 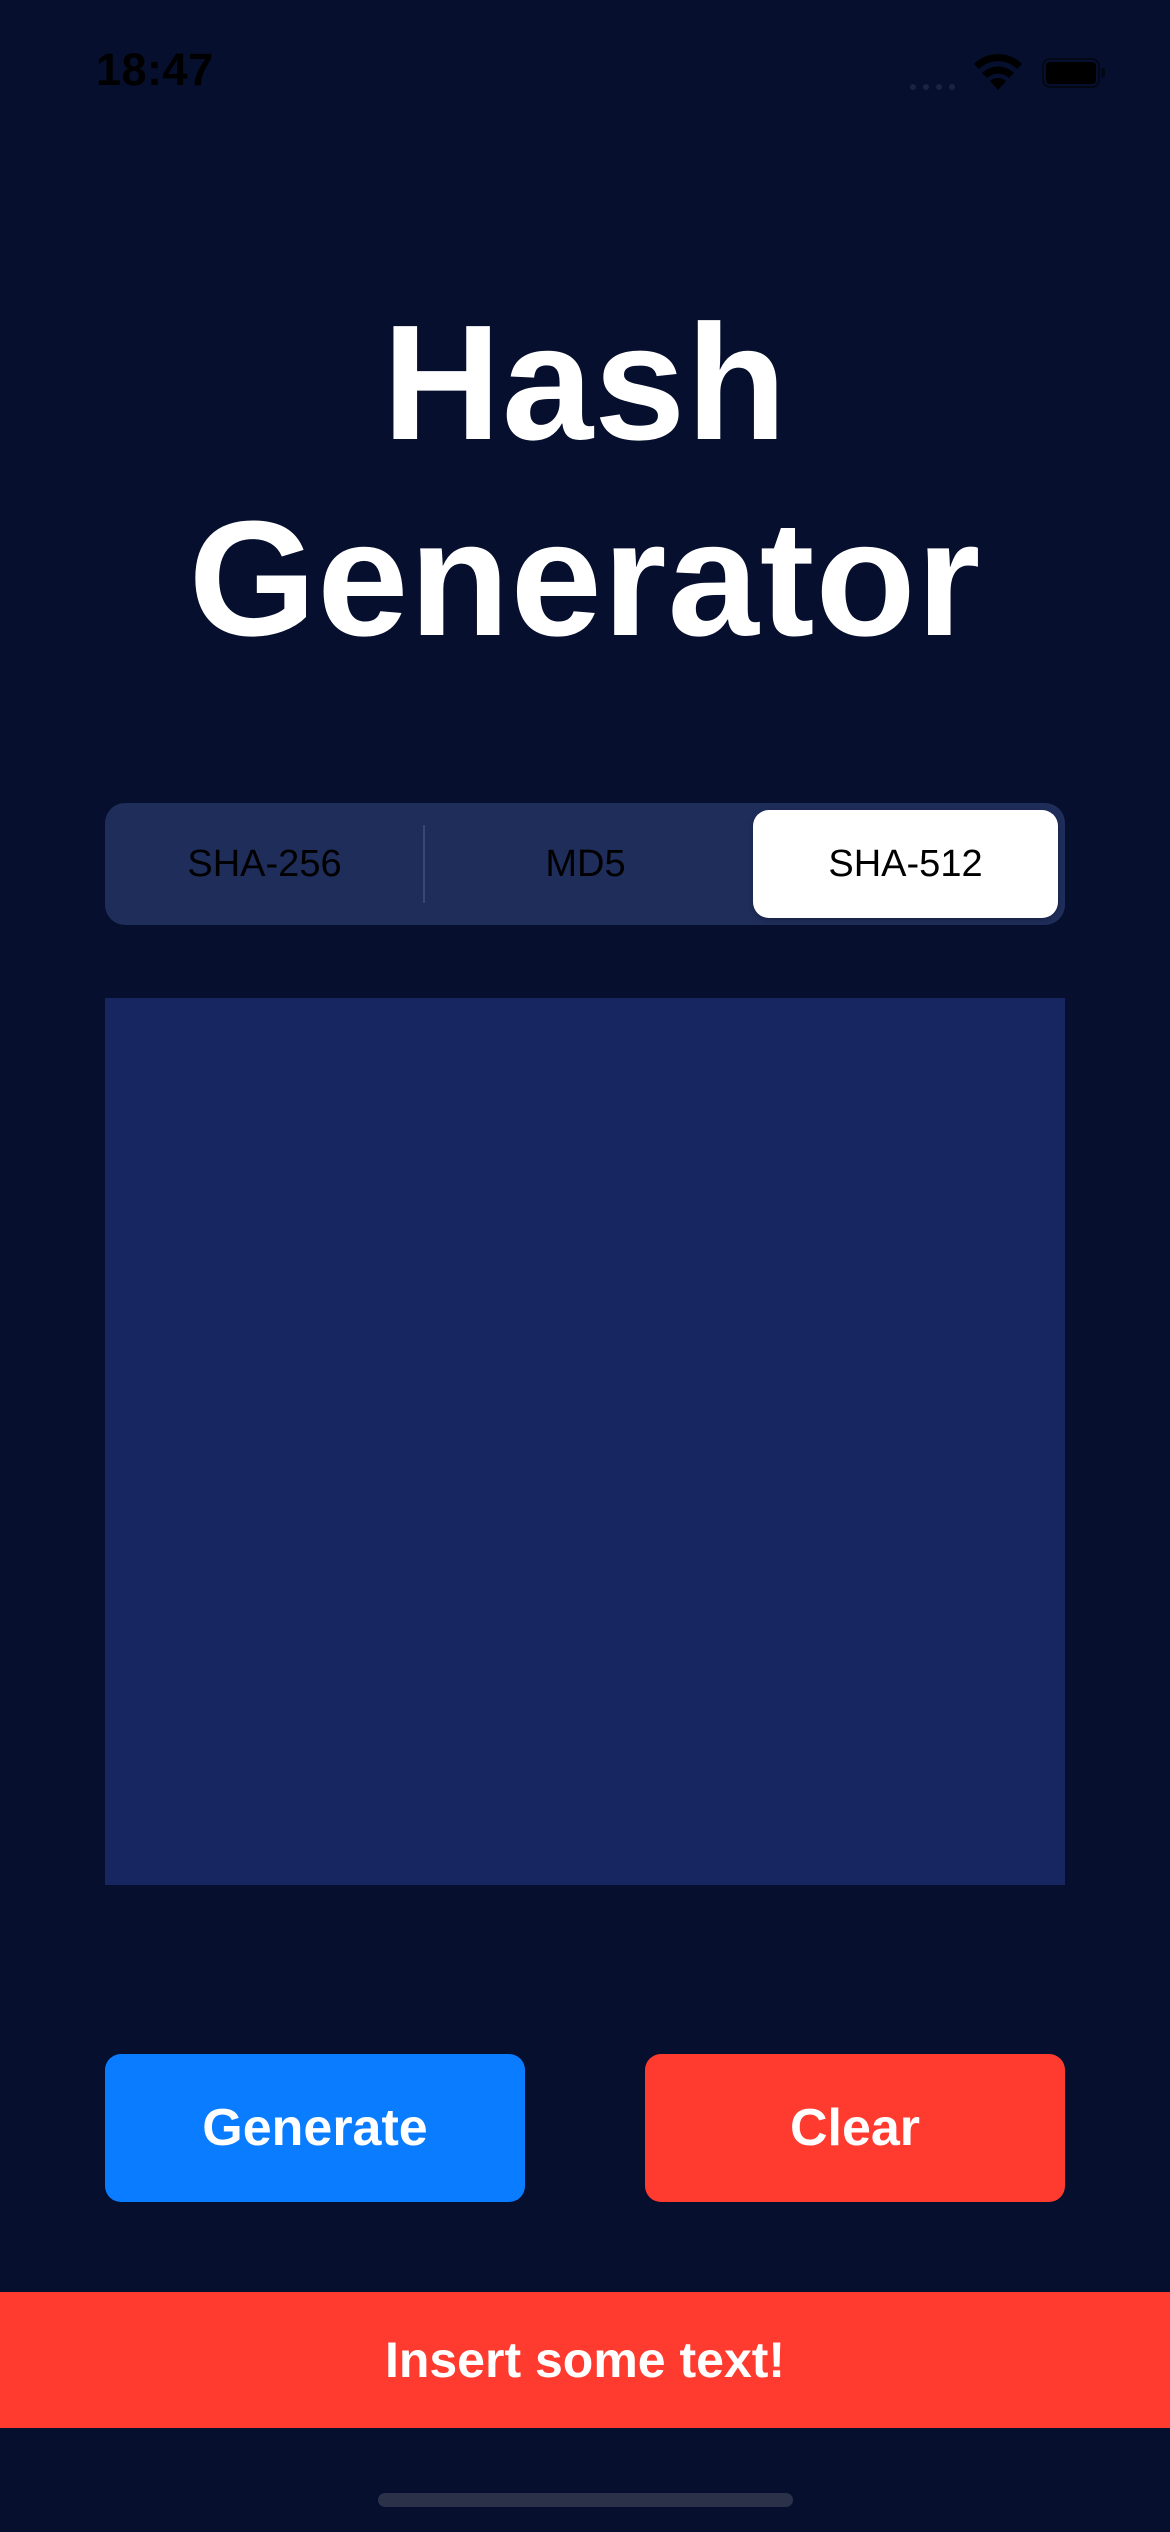 What do you see at coordinates (264, 864) in the screenshot?
I see `segment-sha-256: SHA-256` at bounding box center [264, 864].